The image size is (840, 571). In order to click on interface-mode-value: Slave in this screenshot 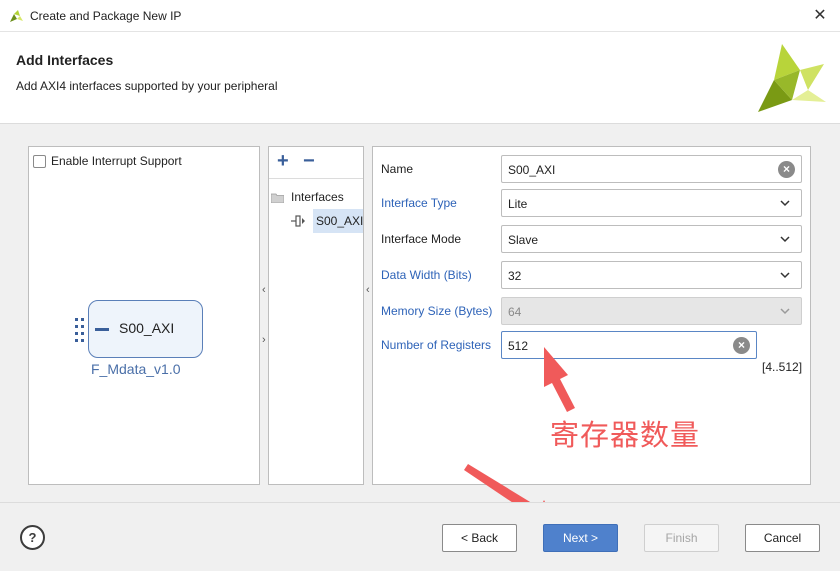, I will do `click(523, 240)`.